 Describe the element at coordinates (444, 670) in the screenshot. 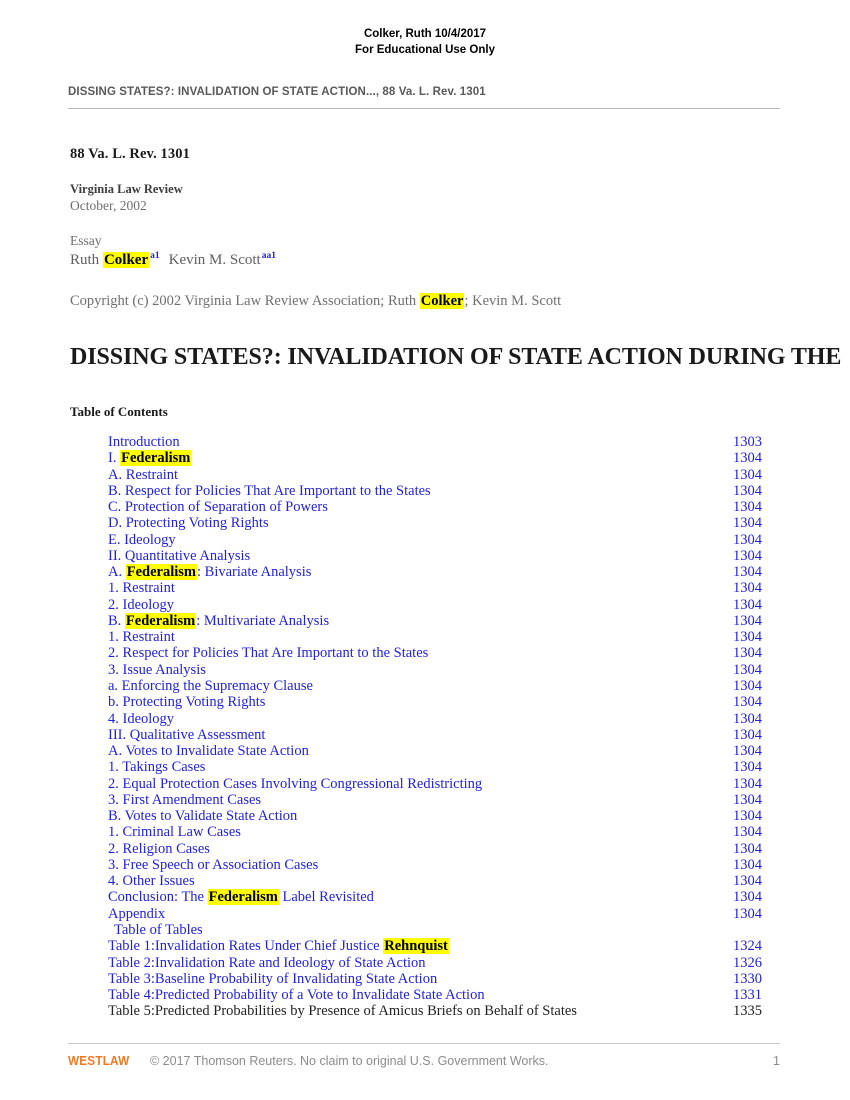

I see `toc-entry: 3. Issue Analysis 1304` at that location.